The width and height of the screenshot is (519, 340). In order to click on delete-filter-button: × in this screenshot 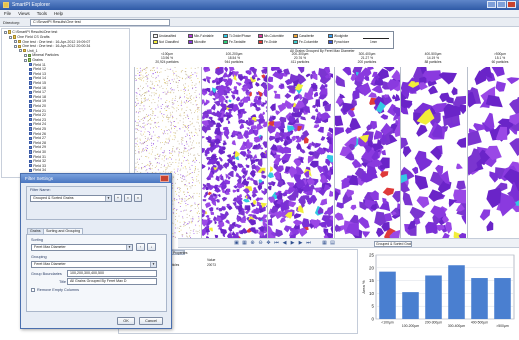, I will do `click(138, 198)`.